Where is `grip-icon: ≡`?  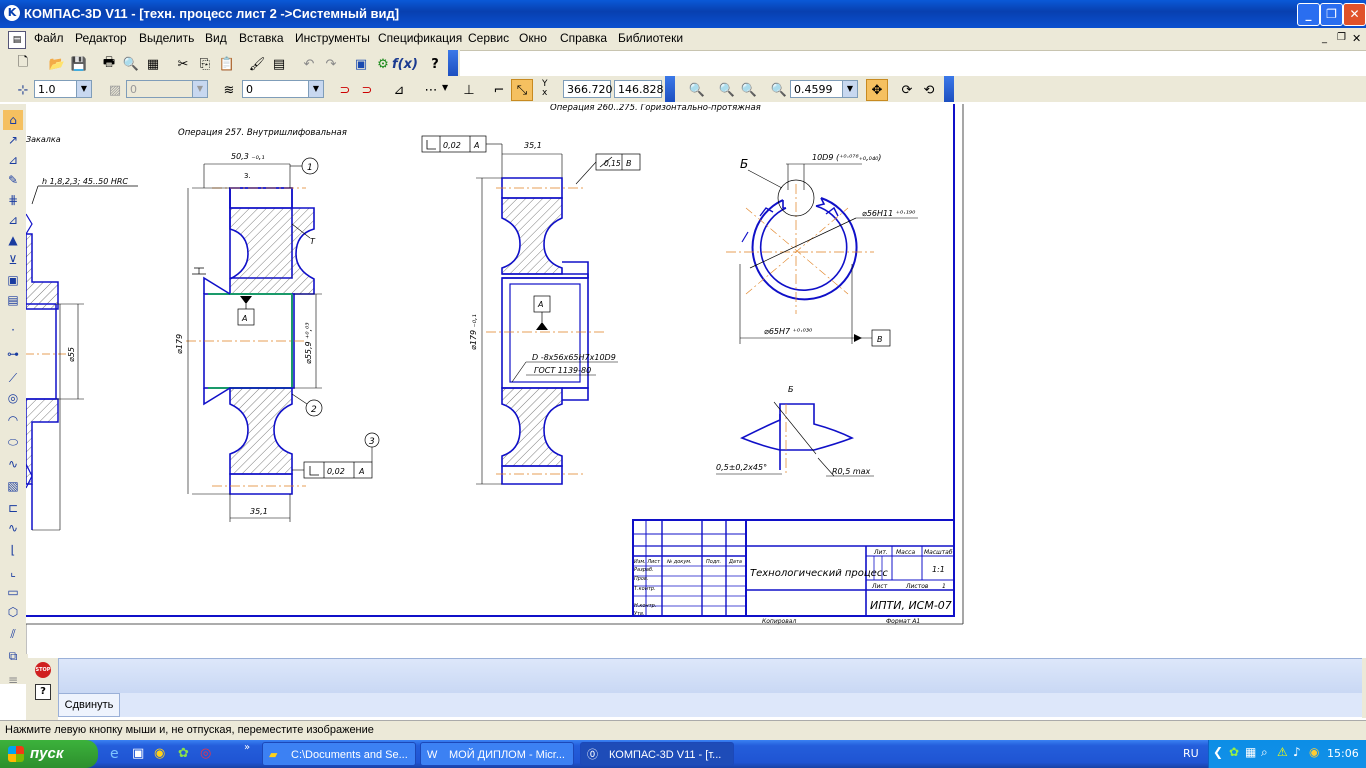
grip-icon: ≡ is located at coordinates (13, 680).